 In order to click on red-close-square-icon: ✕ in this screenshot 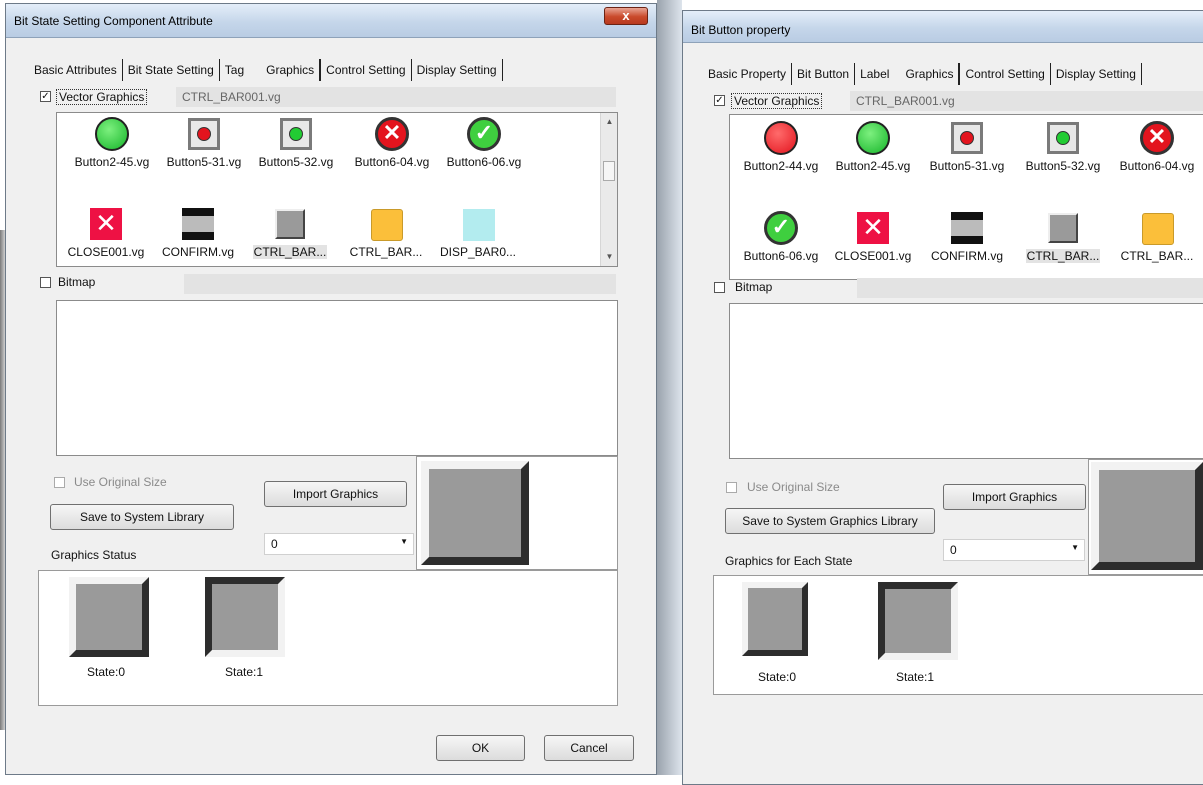, I will do `click(106, 224)`.